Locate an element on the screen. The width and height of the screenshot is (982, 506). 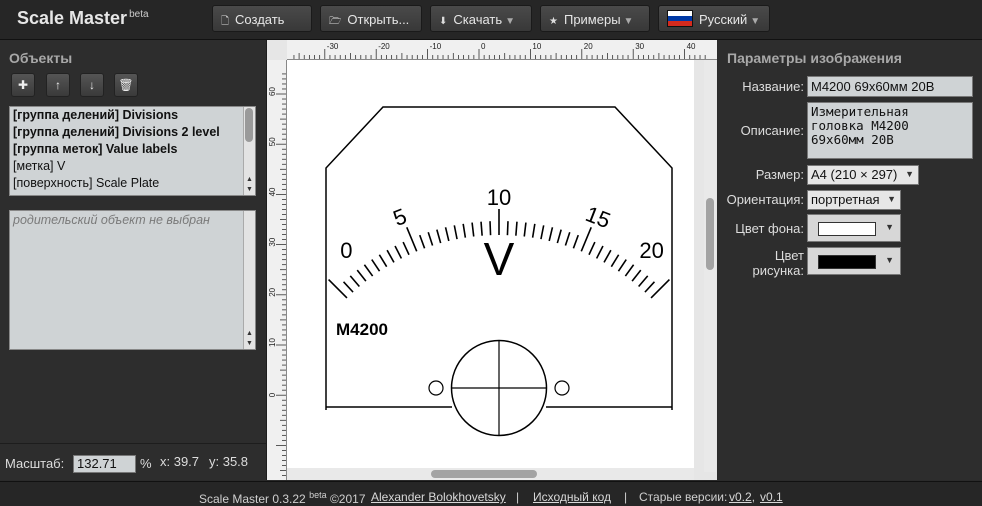
ruler-label: 40 is located at coordinates (691, 46).